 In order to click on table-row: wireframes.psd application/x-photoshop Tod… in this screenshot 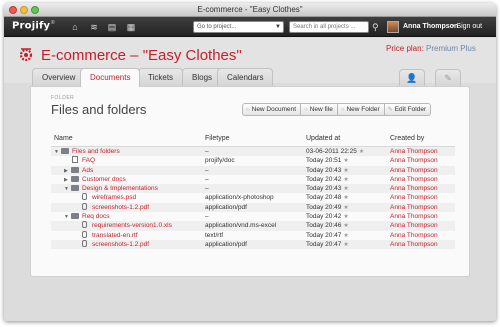, I will do `click(253, 197)`.